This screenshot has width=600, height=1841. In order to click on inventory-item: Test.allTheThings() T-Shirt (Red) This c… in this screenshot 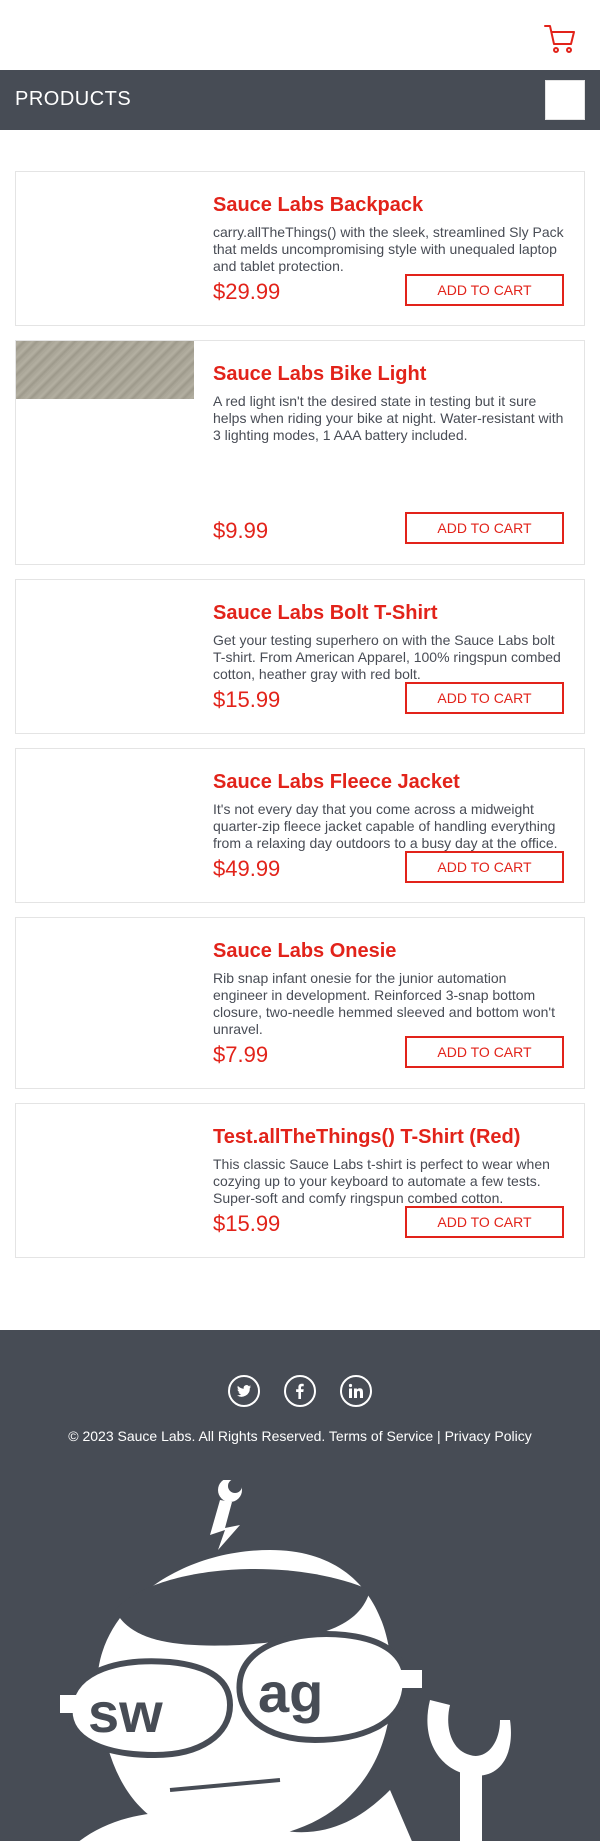, I will do `click(300, 1180)`.